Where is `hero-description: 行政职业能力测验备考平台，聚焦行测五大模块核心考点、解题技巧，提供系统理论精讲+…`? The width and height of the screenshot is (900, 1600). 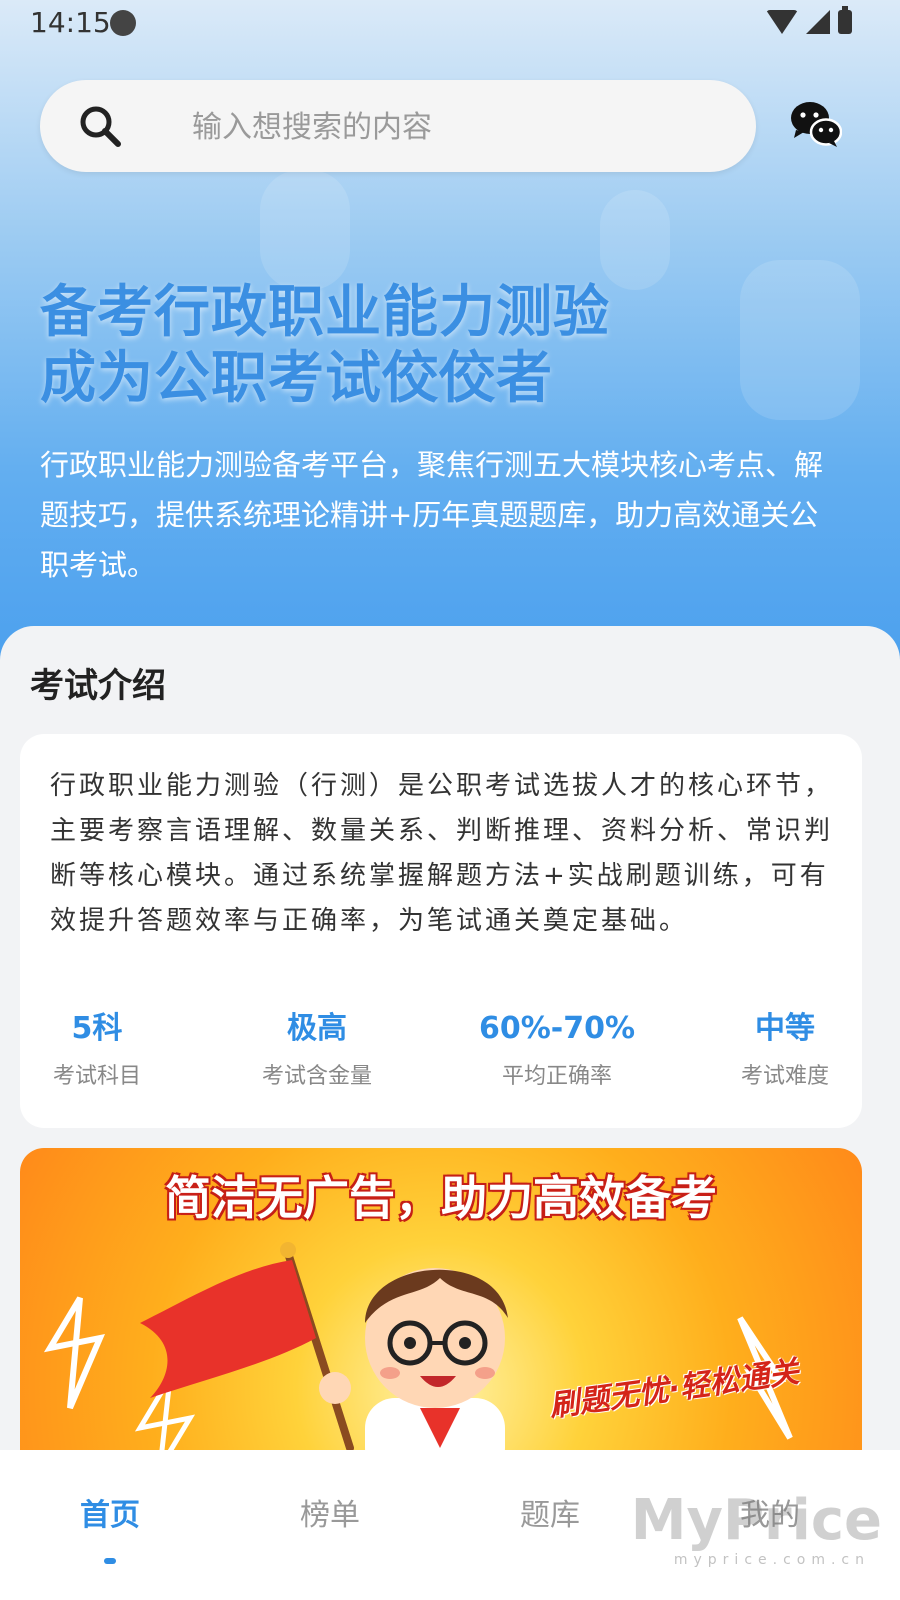 hero-description: 行政职业能力测验备考平台，聚焦行测五大模块核心考点、解题技巧，提供系统理论精讲+… is located at coordinates (432, 515).